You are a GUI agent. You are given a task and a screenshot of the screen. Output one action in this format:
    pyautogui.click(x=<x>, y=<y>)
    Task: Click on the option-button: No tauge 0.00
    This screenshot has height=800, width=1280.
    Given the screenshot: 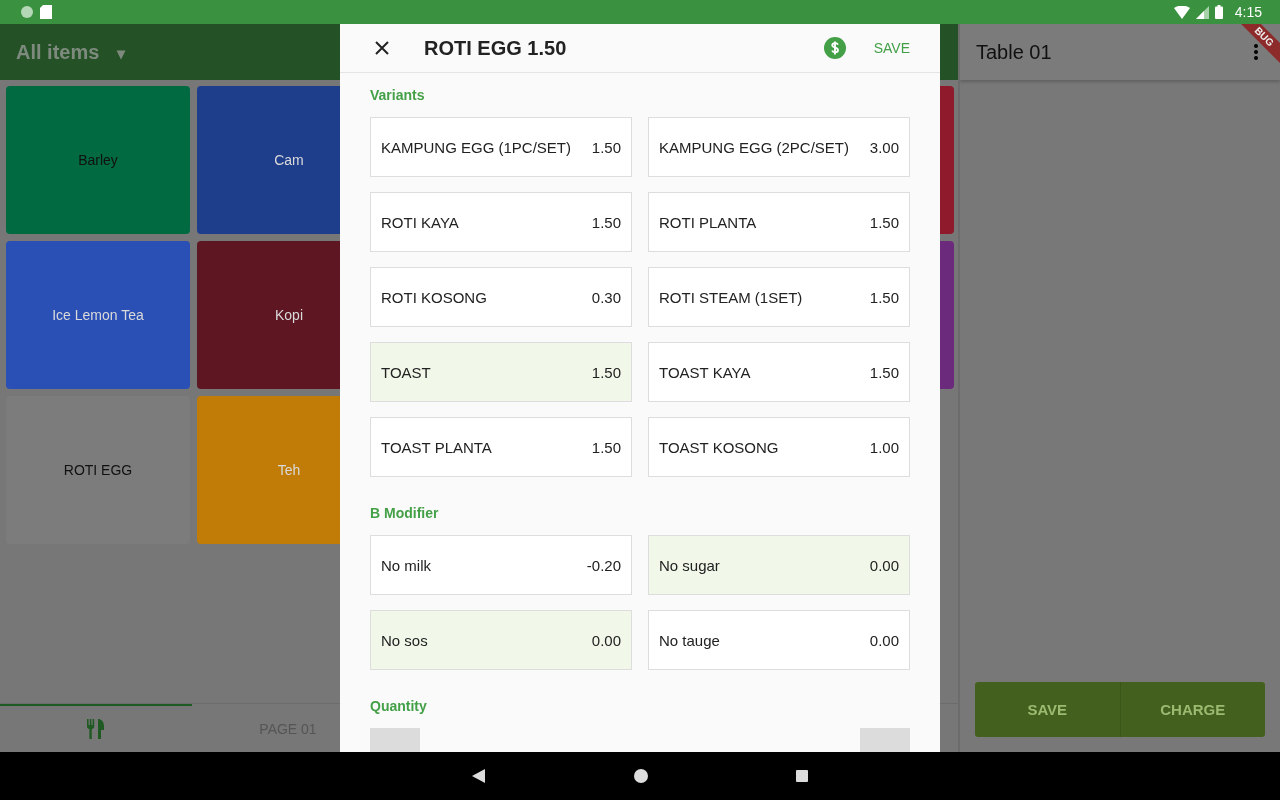 What is the action you would take?
    pyautogui.click(x=779, y=640)
    